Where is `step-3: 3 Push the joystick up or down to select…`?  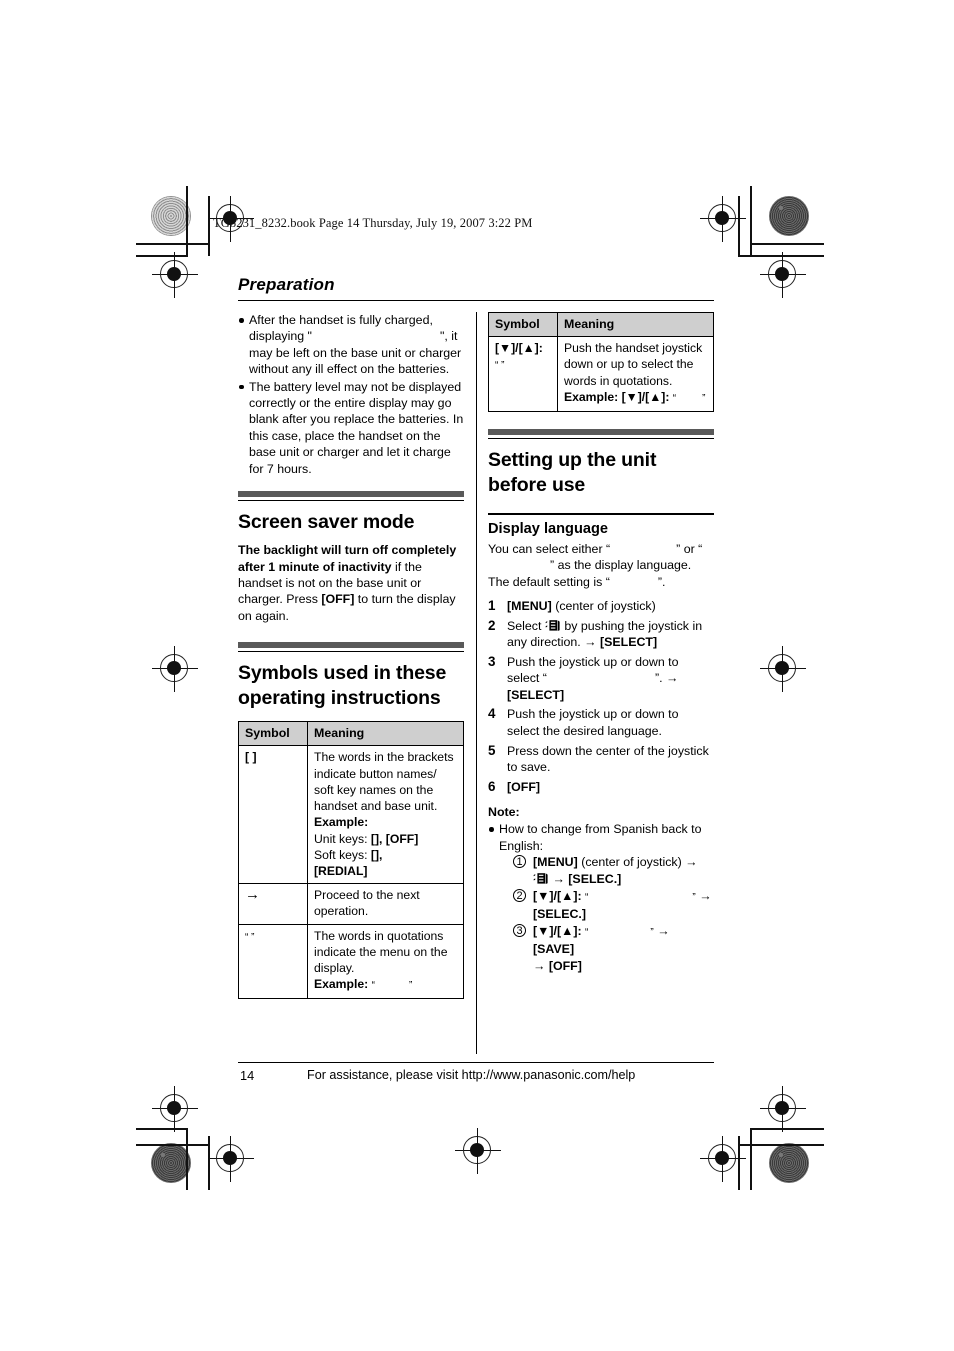 step-3: 3 Push the joystick up or down to select… is located at coordinates (583, 677).